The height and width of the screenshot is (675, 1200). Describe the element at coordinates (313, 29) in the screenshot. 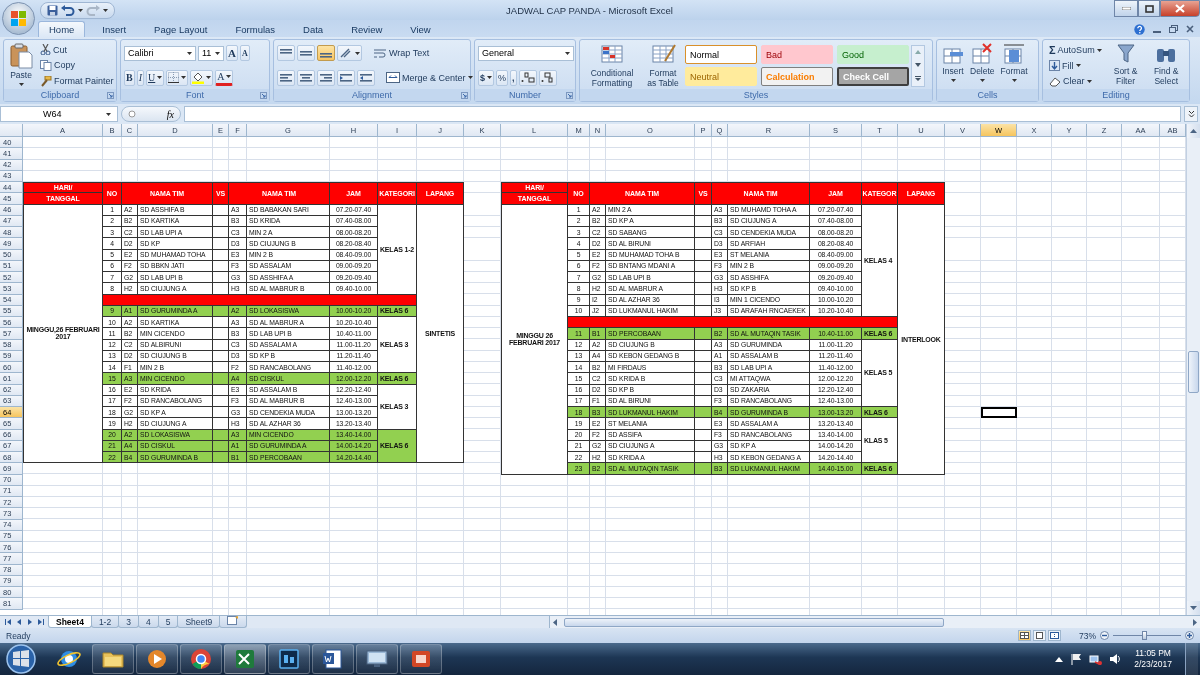

I see `ribbon-tab: Data` at that location.